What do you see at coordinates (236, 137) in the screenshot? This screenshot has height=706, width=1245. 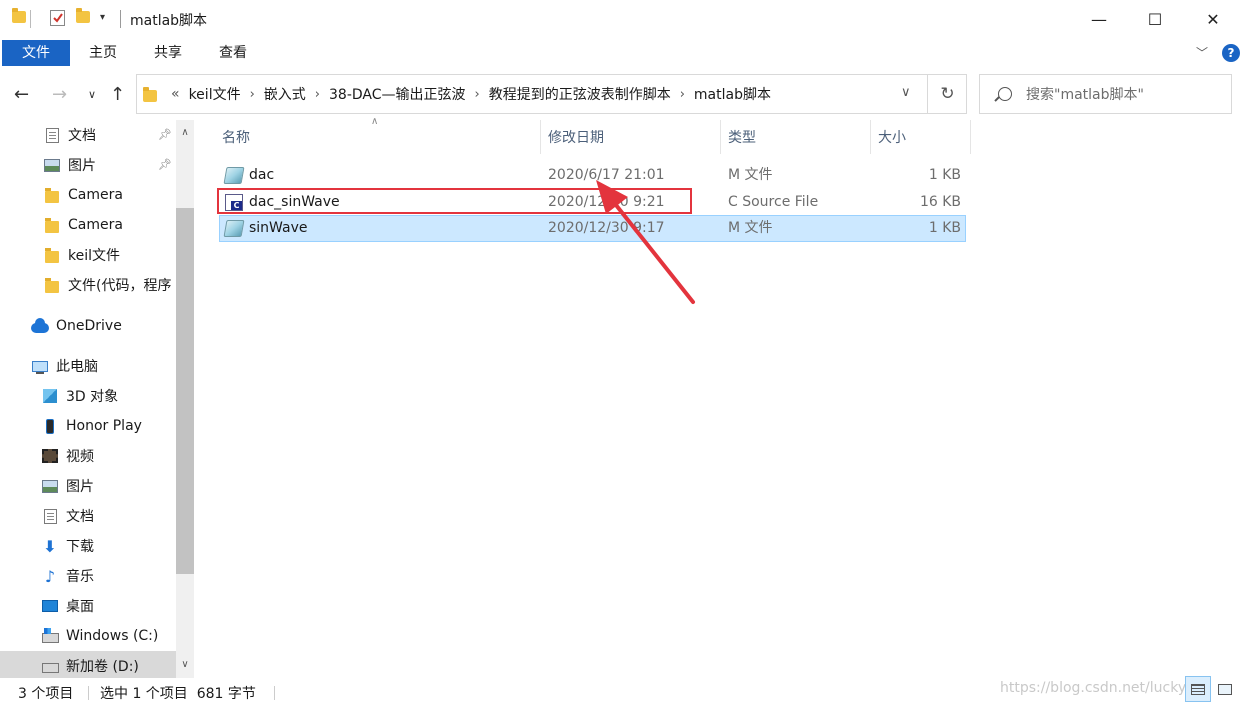 I see `column-header-name: 名称` at bounding box center [236, 137].